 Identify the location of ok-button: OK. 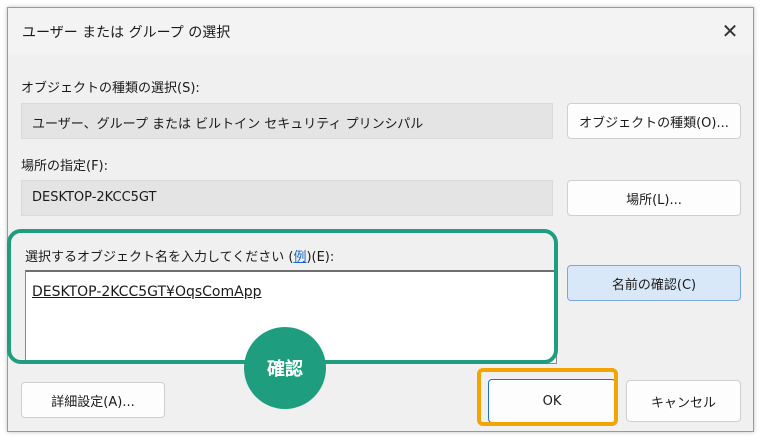
(552, 401).